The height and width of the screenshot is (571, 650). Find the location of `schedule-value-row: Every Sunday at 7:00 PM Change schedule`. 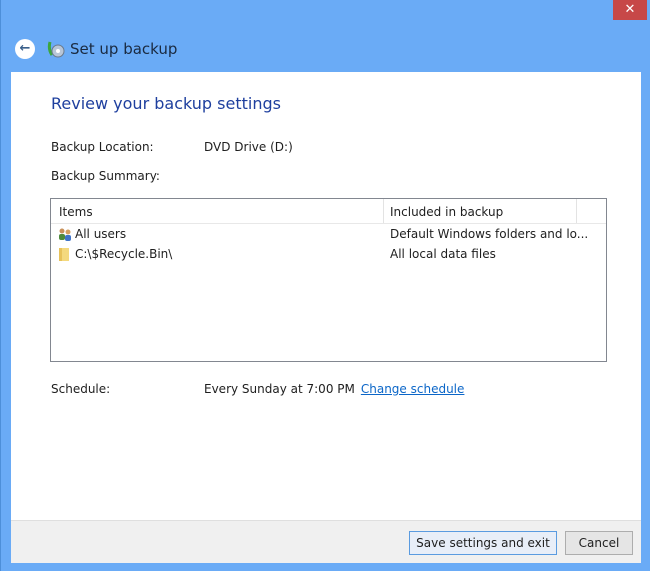

schedule-value-row: Every Sunday at 7:00 PM Change schedule is located at coordinates (334, 389).